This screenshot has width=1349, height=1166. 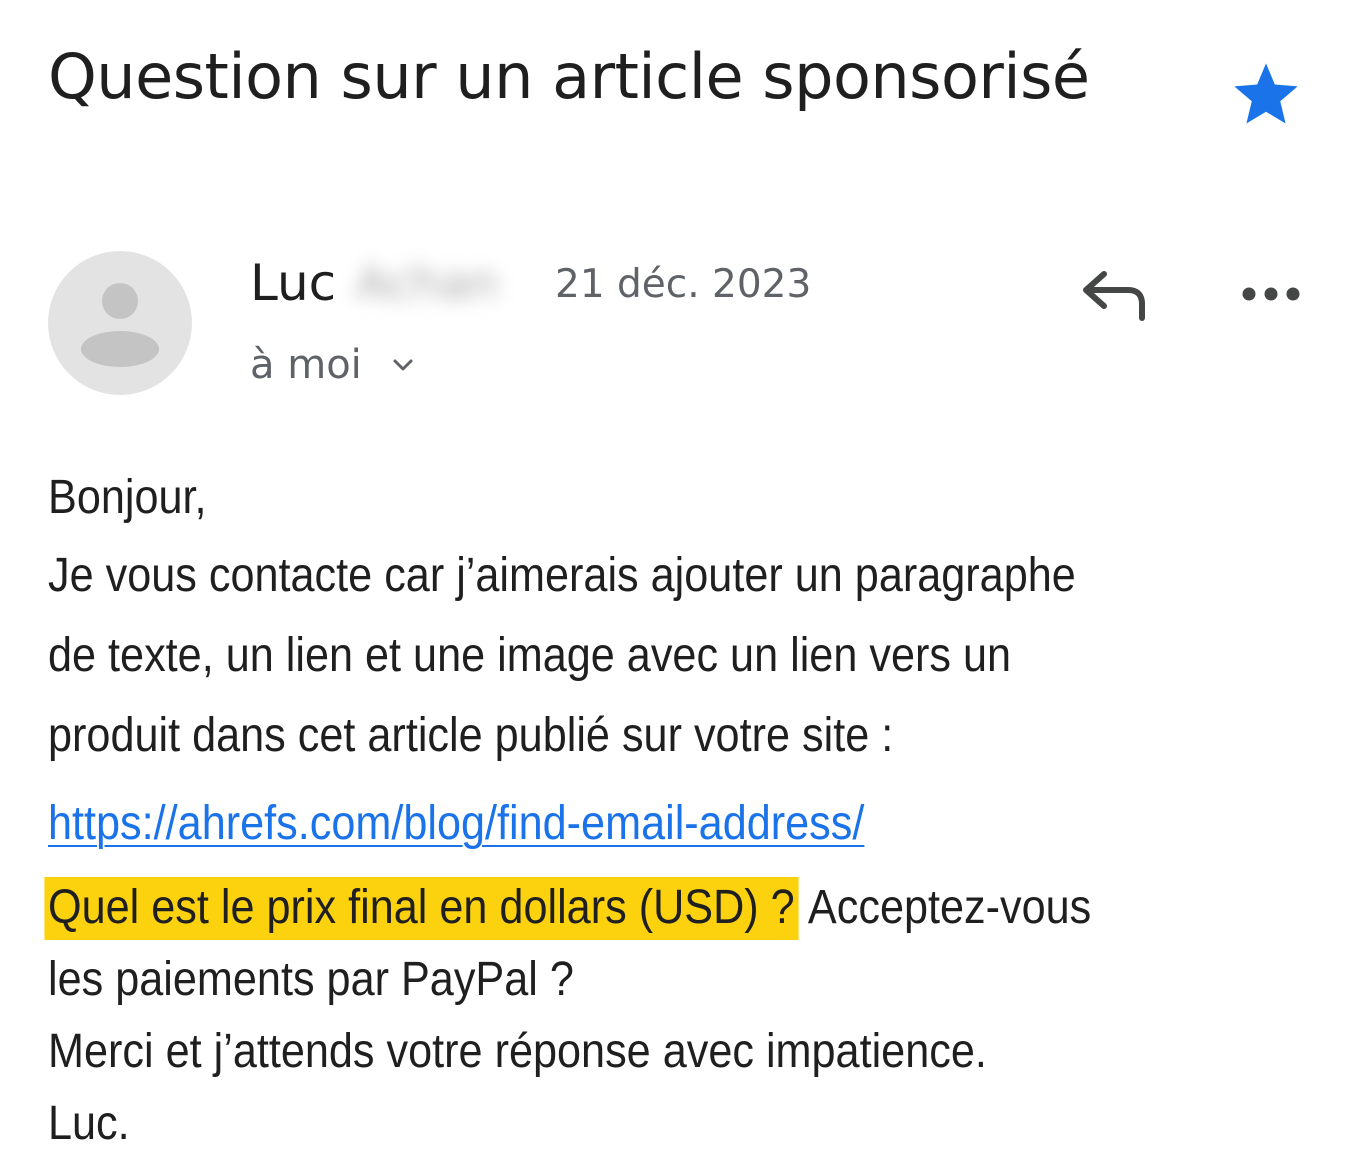 What do you see at coordinates (306, 365) in the screenshot?
I see `recipient-label: à moi` at bounding box center [306, 365].